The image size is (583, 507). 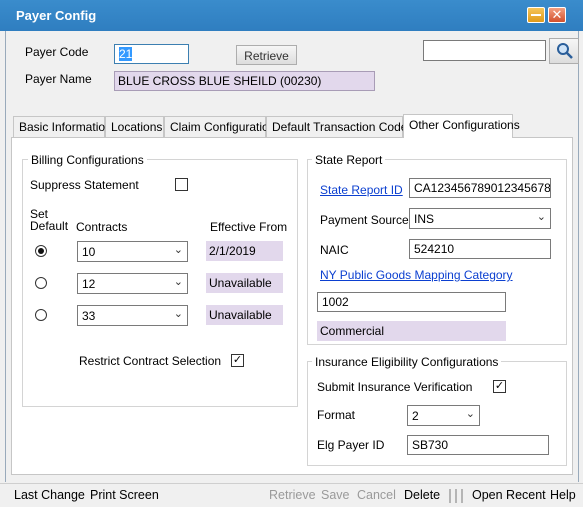 I want to click on payment-source-value: INS, so click(x=424, y=219).